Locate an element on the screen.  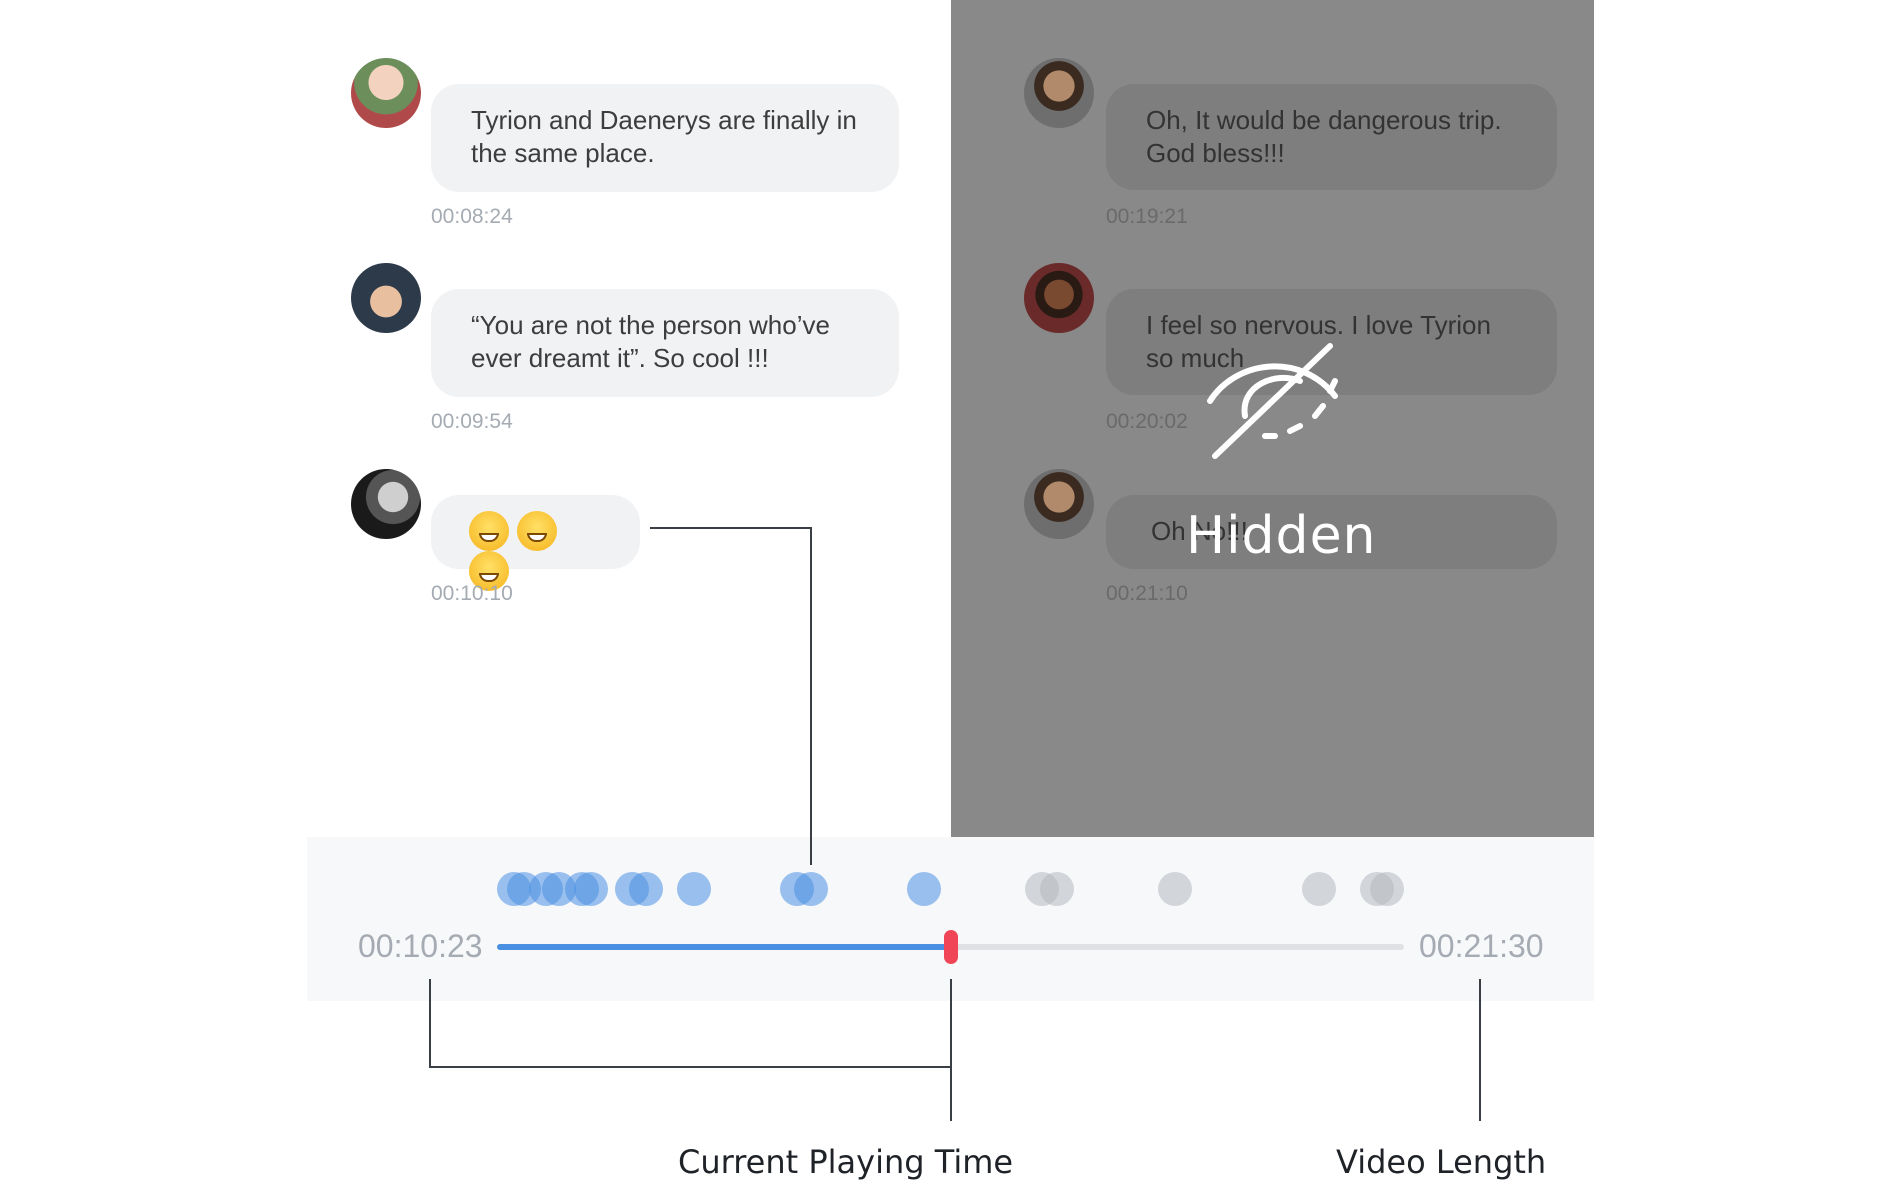
current-time: 00:10:23 is located at coordinates (420, 946).